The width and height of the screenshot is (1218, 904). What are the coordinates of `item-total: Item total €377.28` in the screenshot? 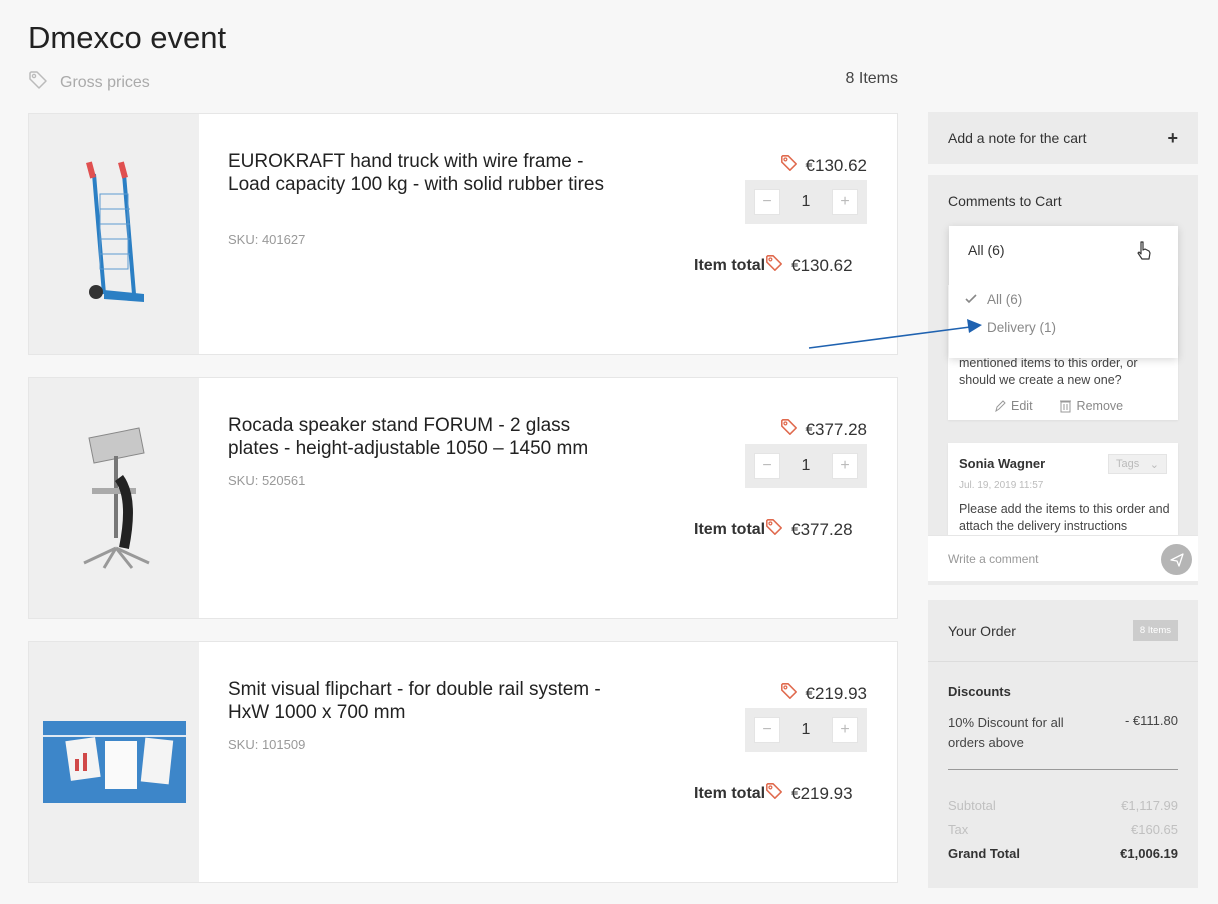 It's located at (773, 529).